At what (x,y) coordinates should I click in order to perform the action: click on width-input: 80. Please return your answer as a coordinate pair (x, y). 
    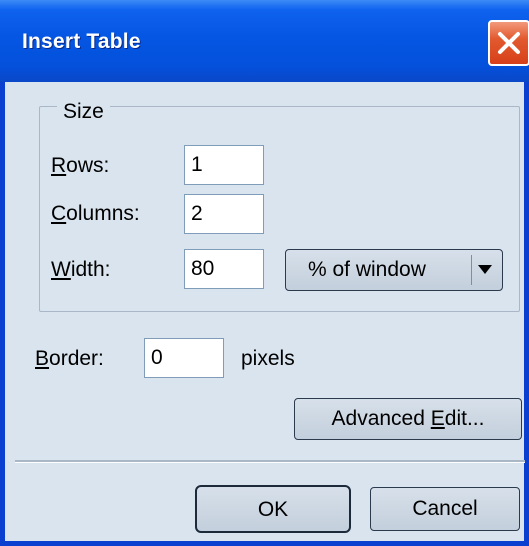
    Looking at the image, I should click on (224, 269).